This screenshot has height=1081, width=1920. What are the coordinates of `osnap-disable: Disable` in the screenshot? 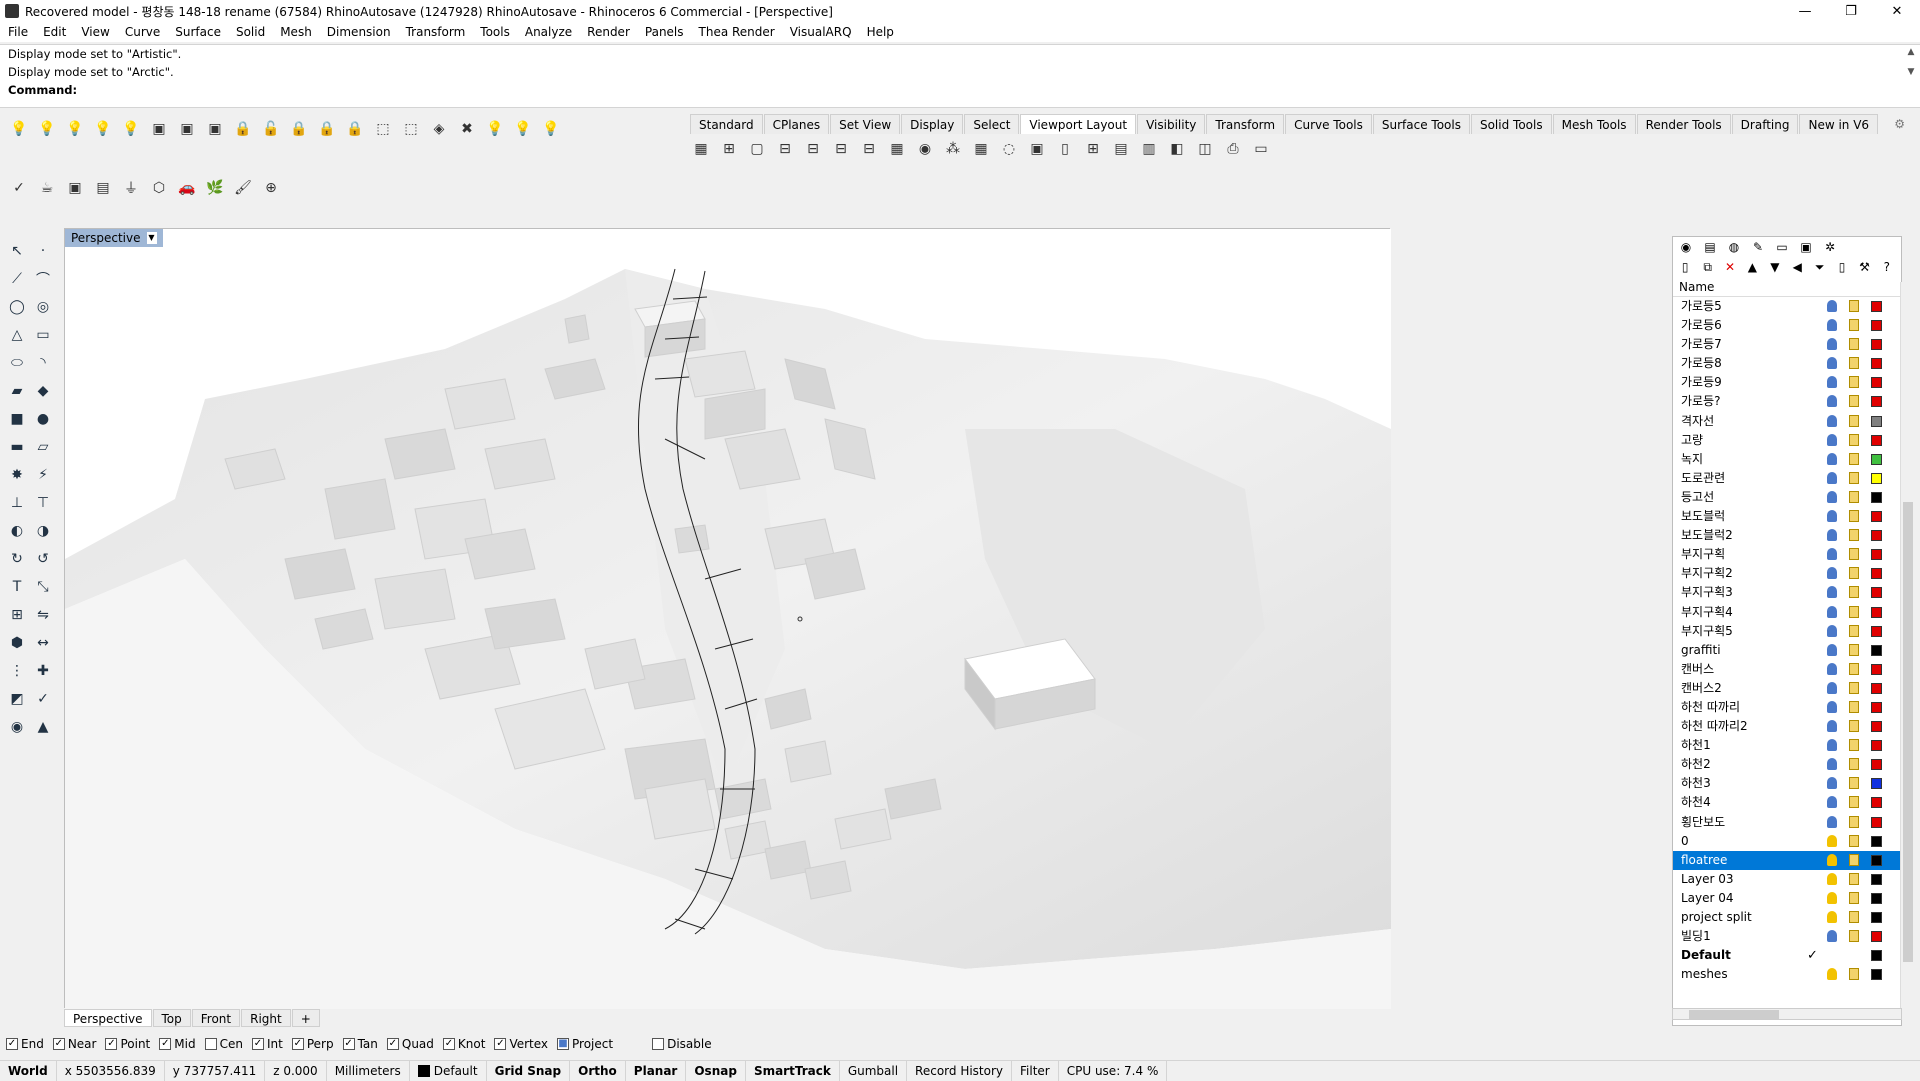 It's located at (682, 1044).